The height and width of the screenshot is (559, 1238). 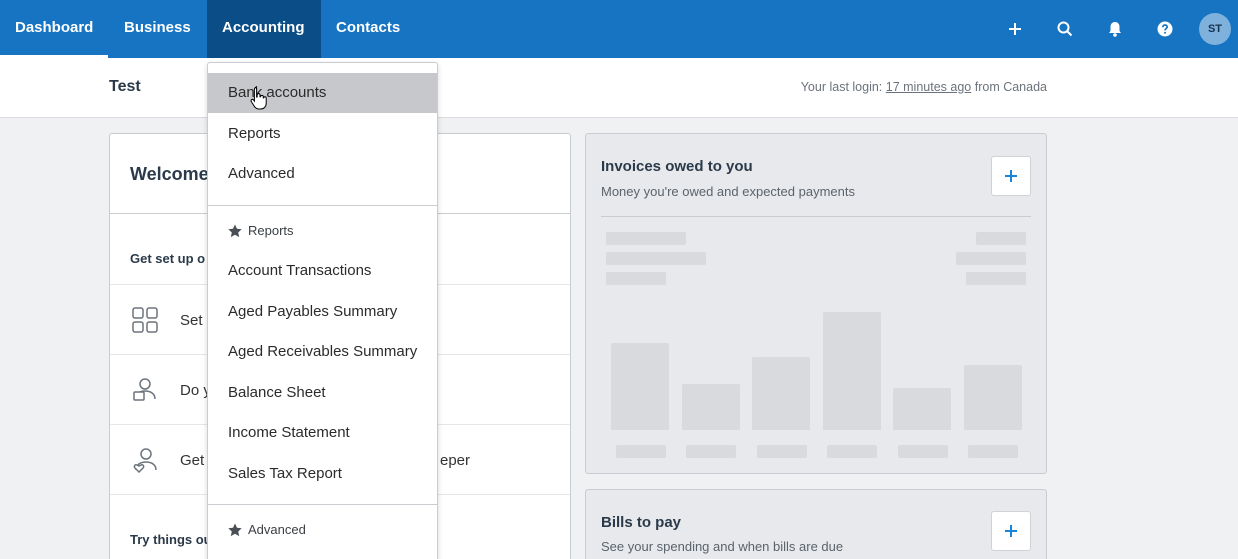 I want to click on menu-item-bank-accounts: Bank accounts, so click(x=322, y=93).